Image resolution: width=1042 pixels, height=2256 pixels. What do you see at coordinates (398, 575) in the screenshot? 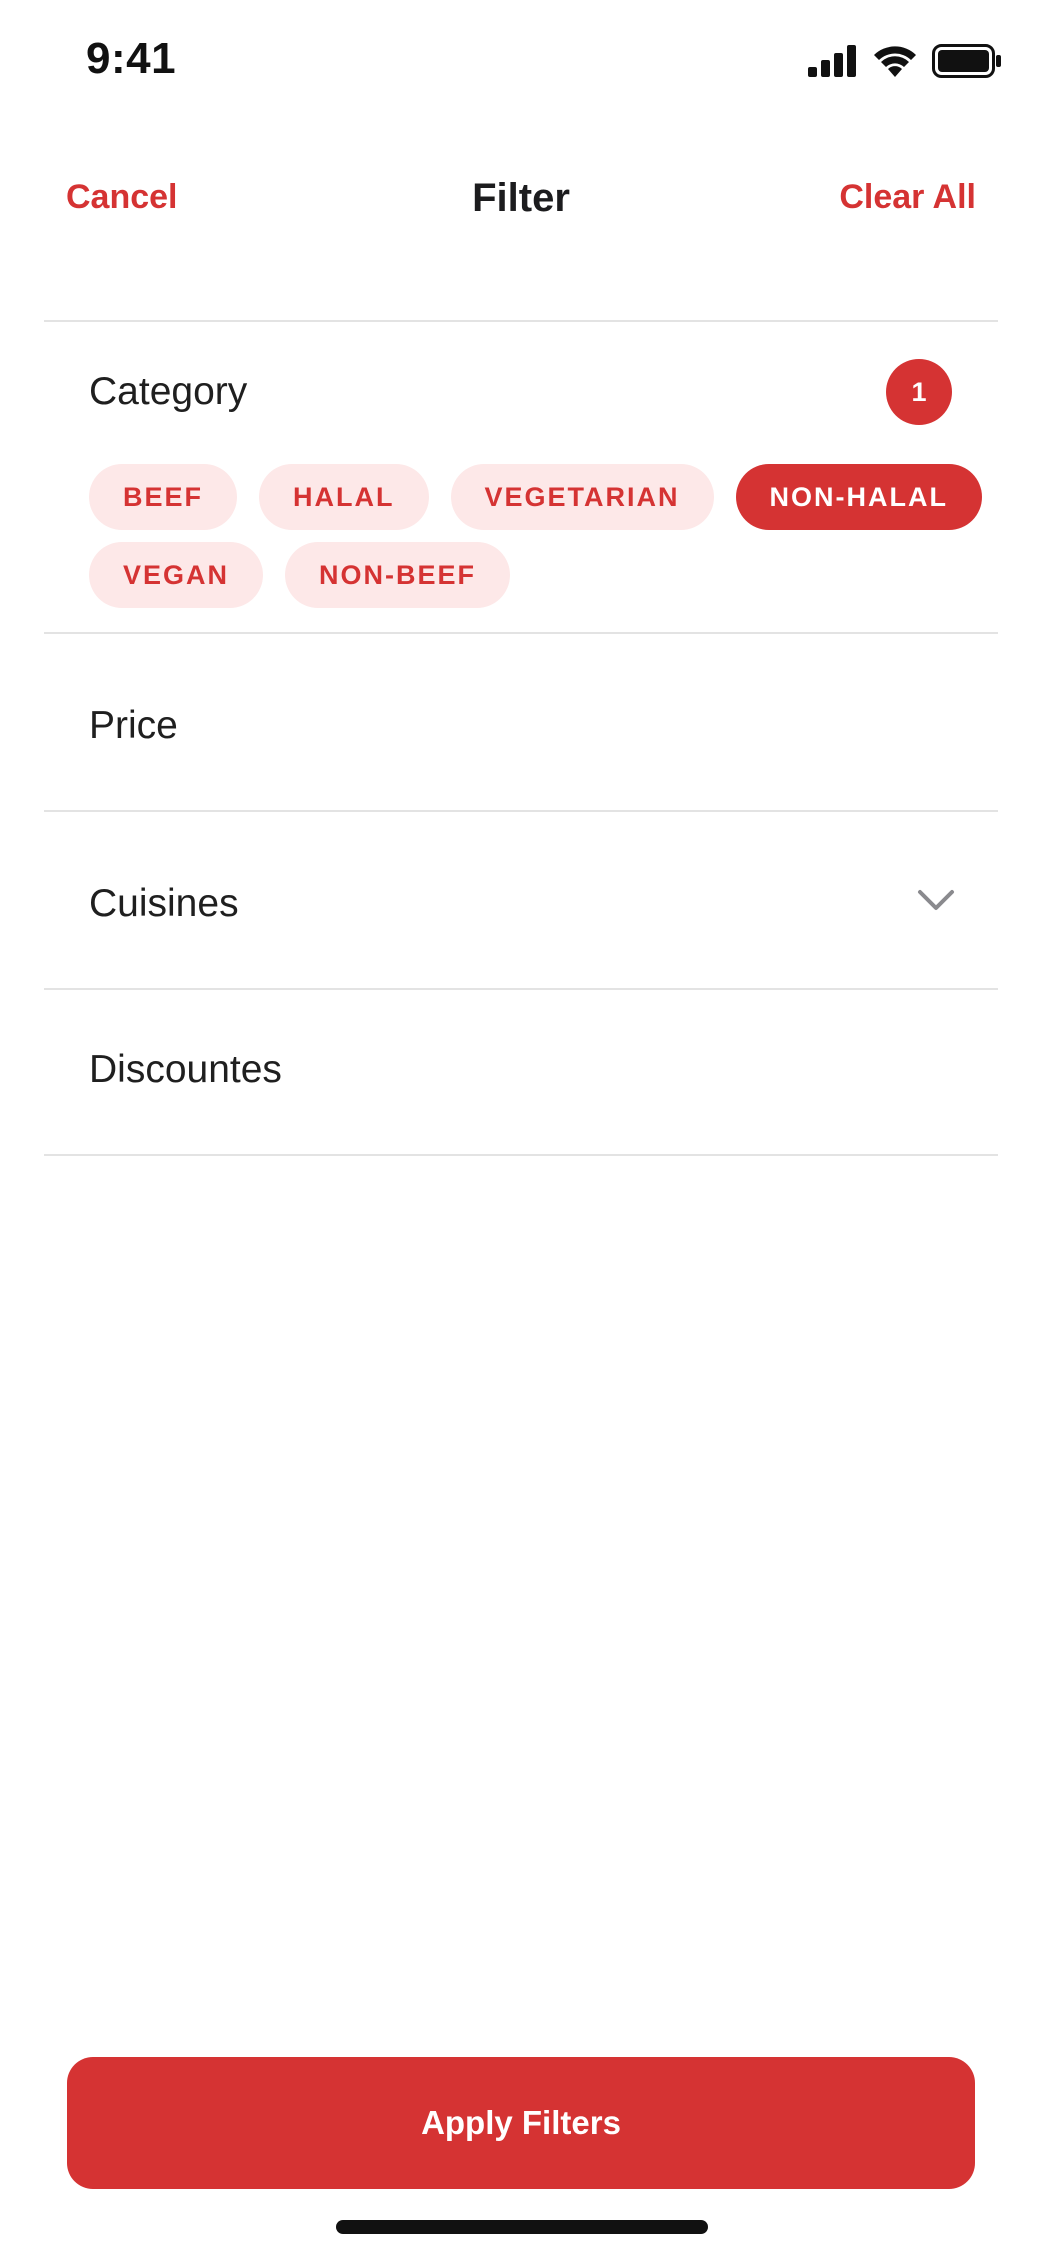
I see `category-chip-non-beef: NON-BEEF` at bounding box center [398, 575].